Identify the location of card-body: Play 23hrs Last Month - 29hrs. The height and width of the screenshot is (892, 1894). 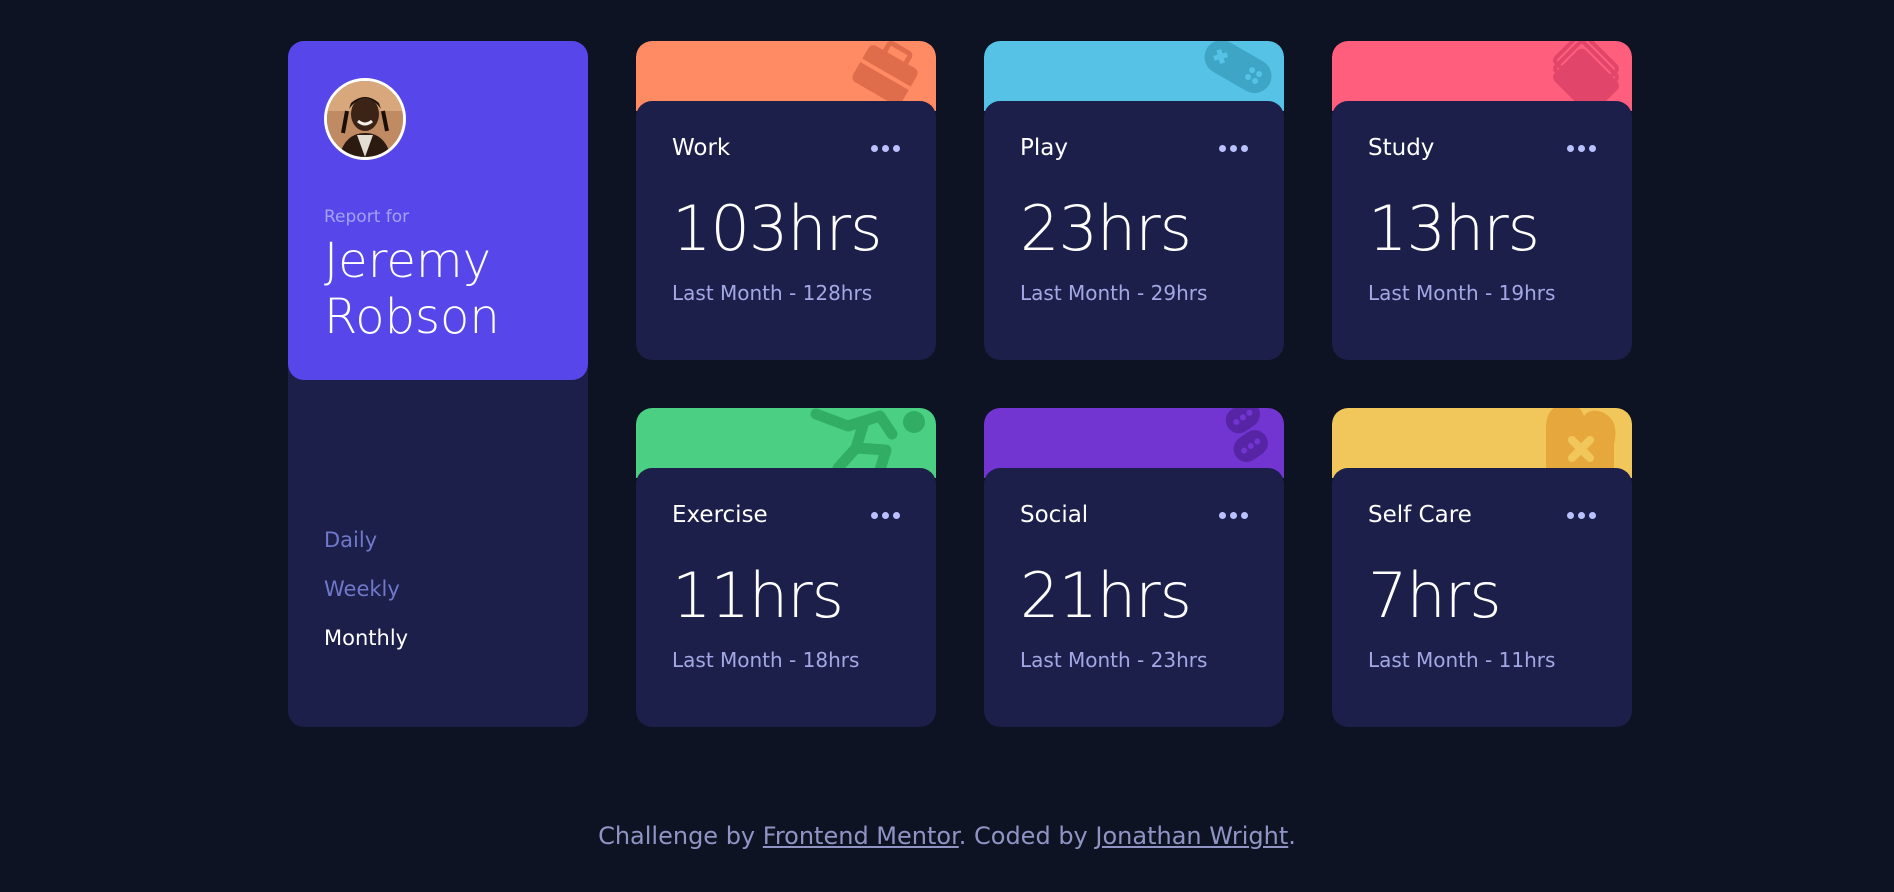
(1134, 230).